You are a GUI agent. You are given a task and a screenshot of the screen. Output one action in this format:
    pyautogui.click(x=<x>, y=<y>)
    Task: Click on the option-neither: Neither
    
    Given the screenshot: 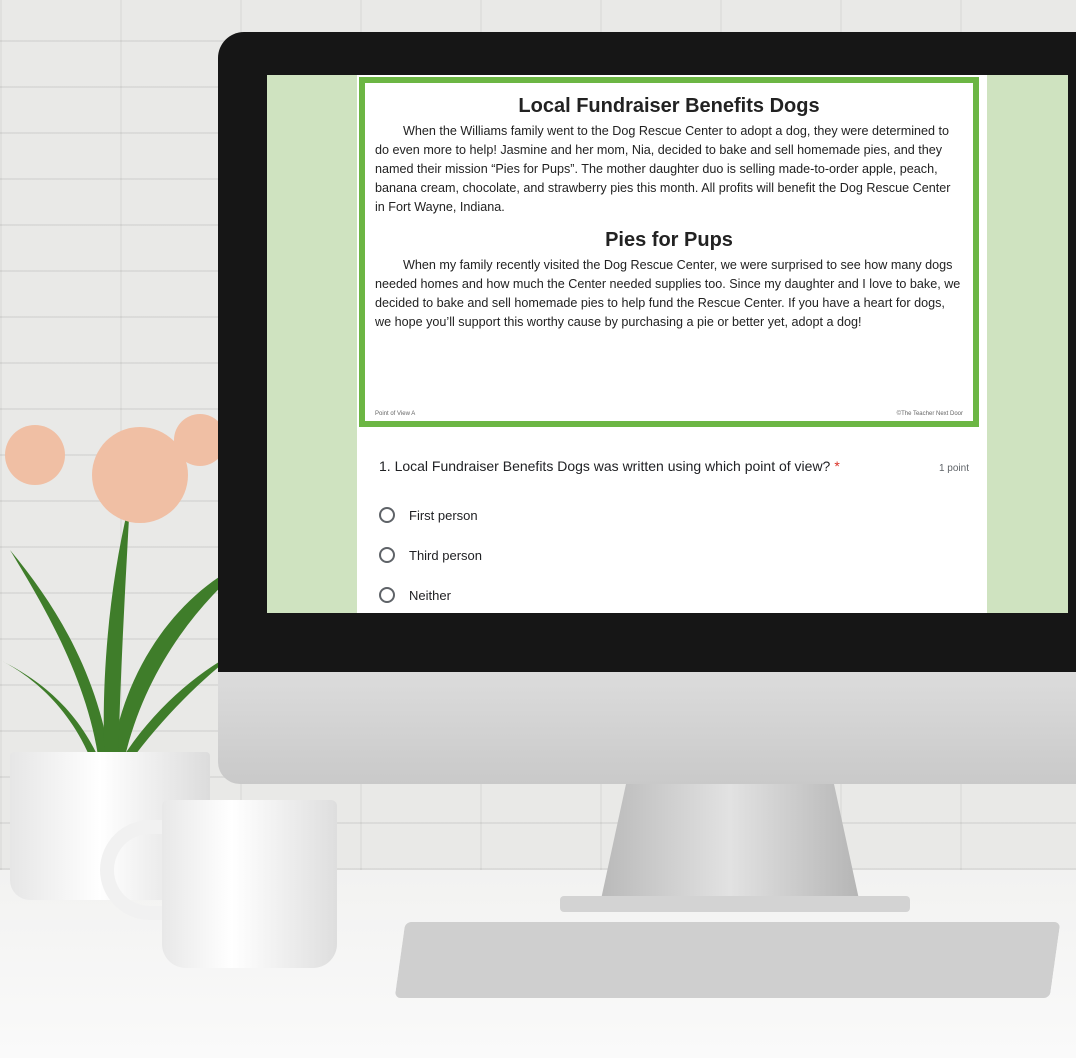 What is the action you would take?
    pyautogui.click(x=415, y=595)
    